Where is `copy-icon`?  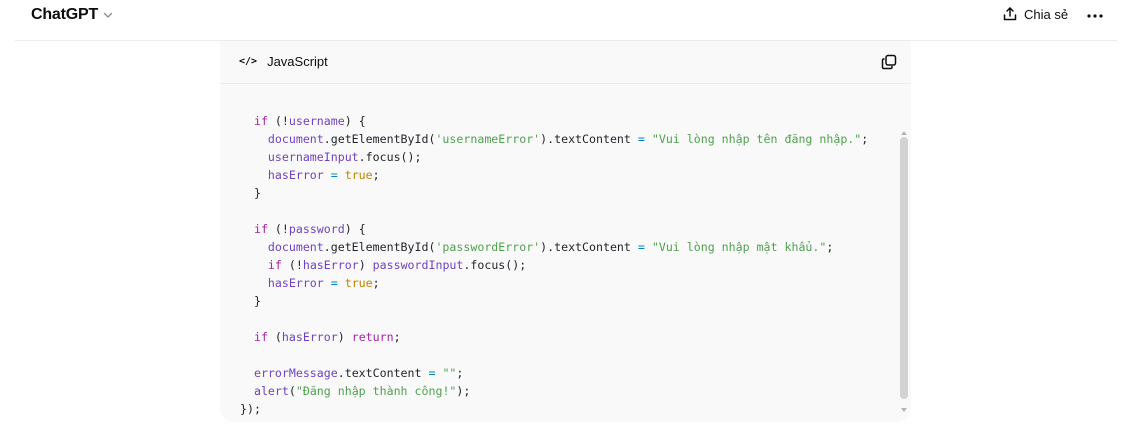 copy-icon is located at coordinates (889, 62).